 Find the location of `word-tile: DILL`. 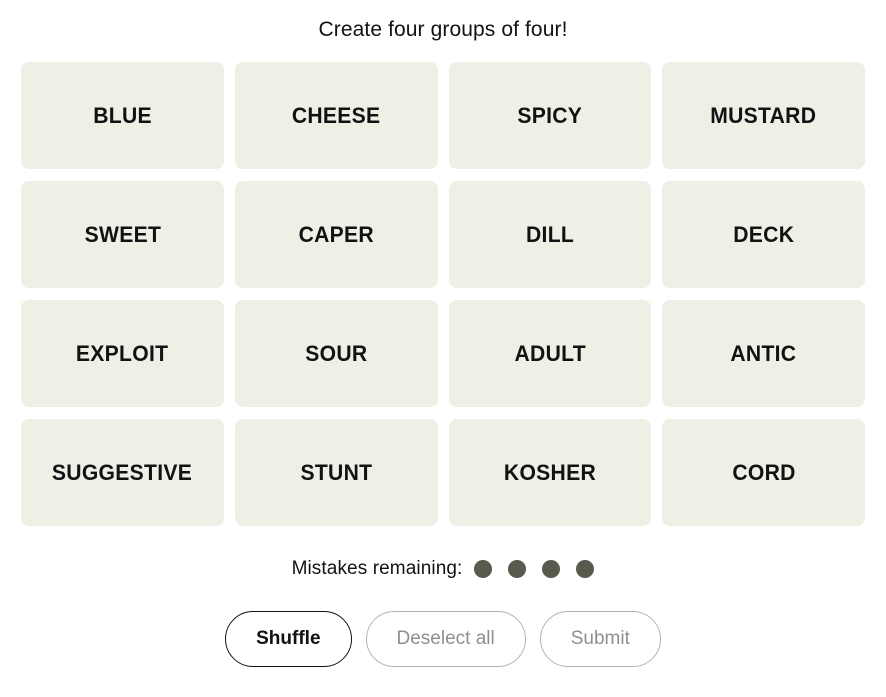

word-tile: DILL is located at coordinates (550, 234).